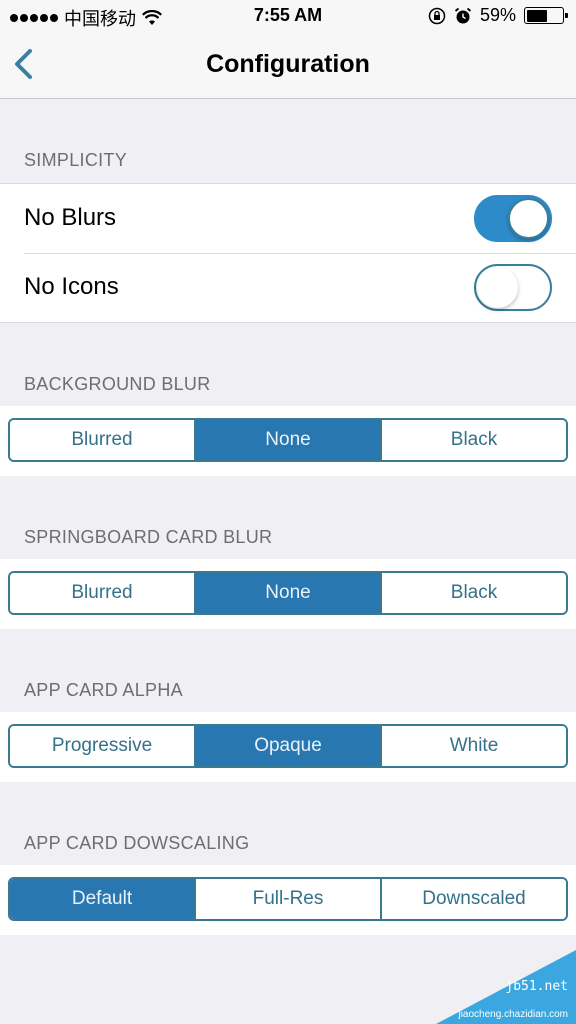  I want to click on setting-label: No Blurs, so click(70, 217).